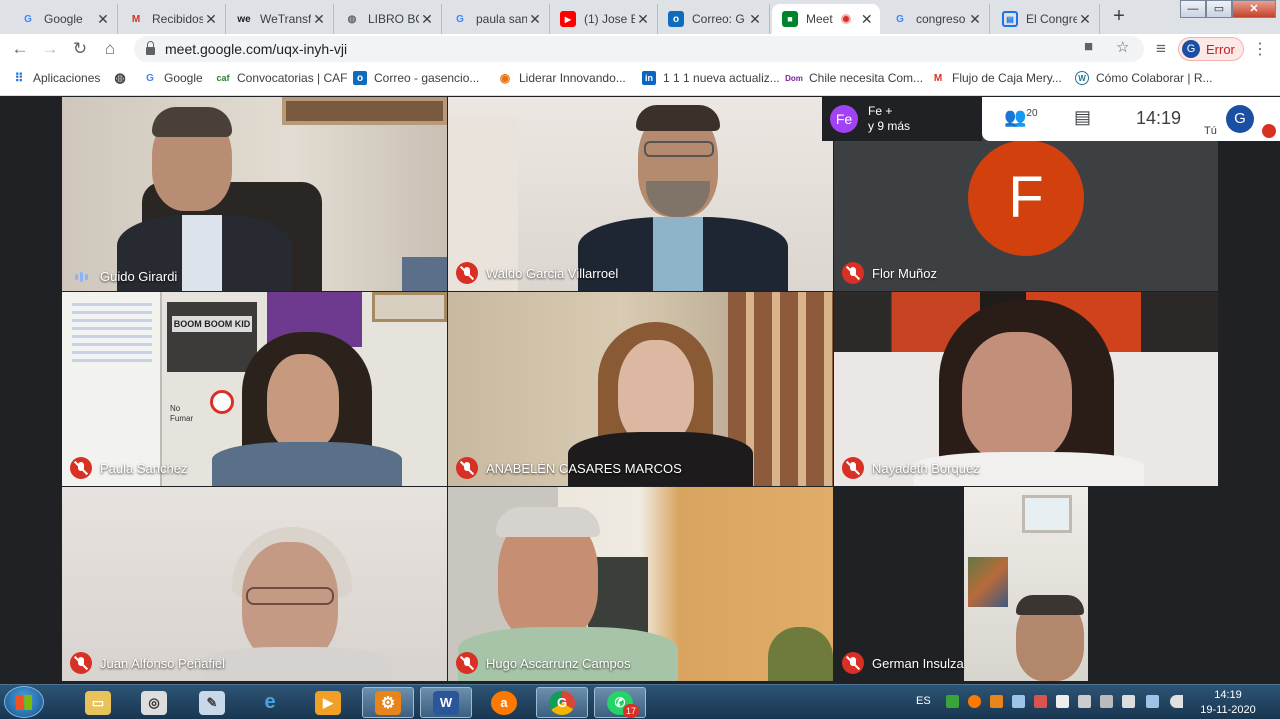 This screenshot has width=1280, height=719. I want to click on whatsapp-taskbar-button: ✆ 17, so click(620, 702).